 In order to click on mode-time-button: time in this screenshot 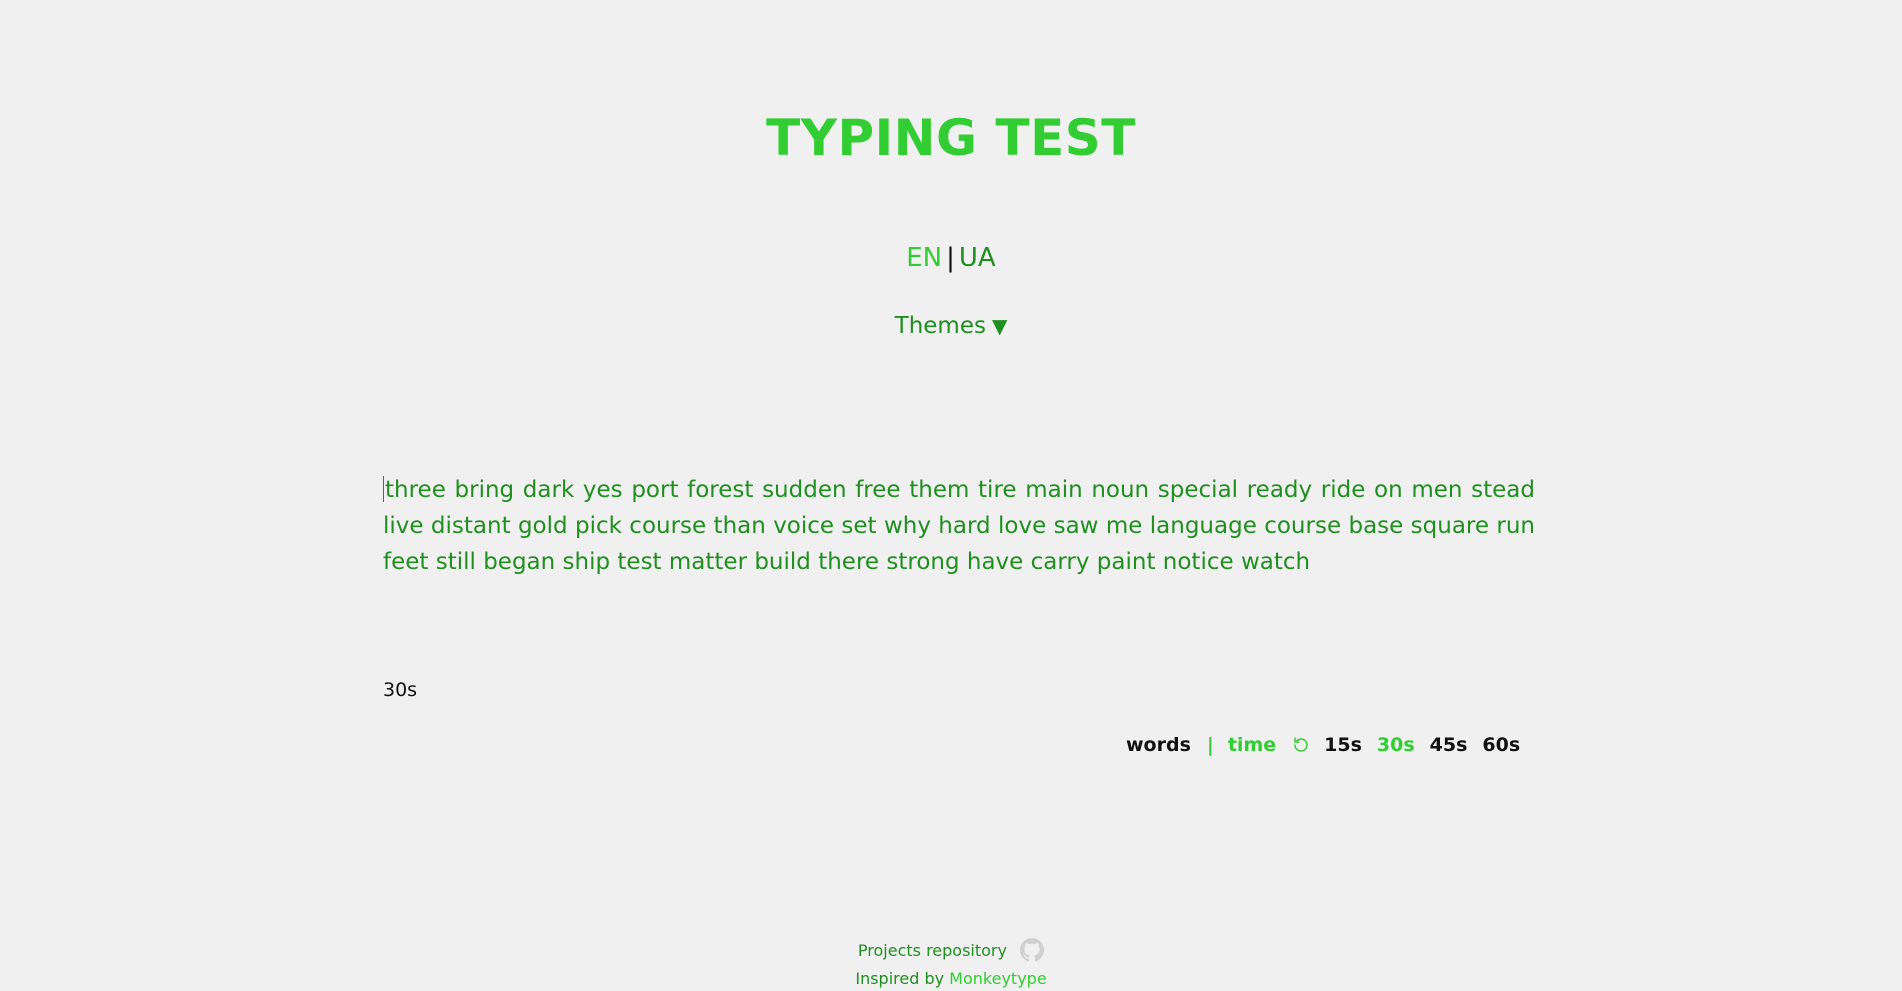, I will do `click(1252, 745)`.